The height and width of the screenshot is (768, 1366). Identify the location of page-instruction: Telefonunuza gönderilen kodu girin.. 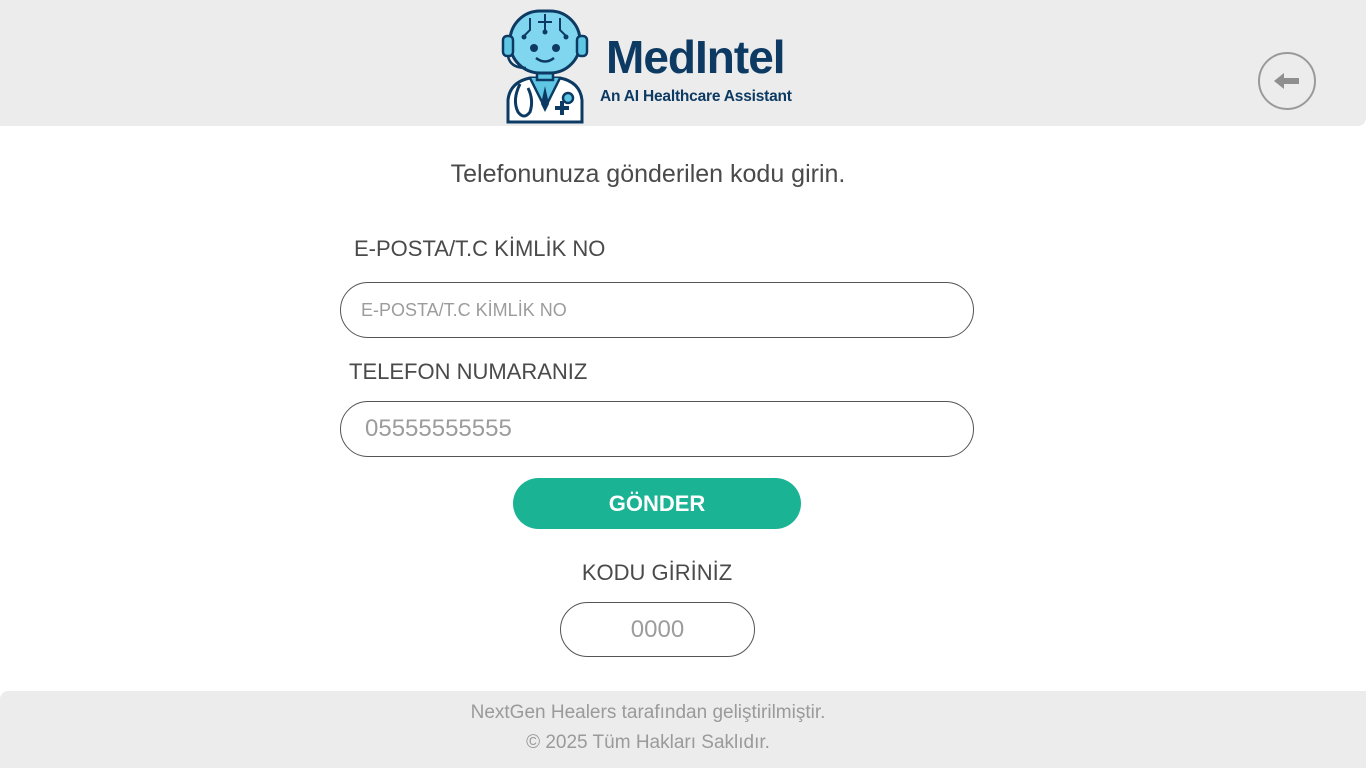
(648, 174).